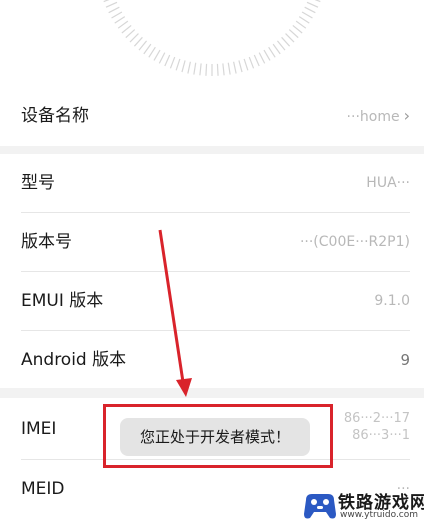 The width and height of the screenshot is (424, 526). What do you see at coordinates (74, 360) in the screenshot?
I see `android-version-label: Android 版本` at bounding box center [74, 360].